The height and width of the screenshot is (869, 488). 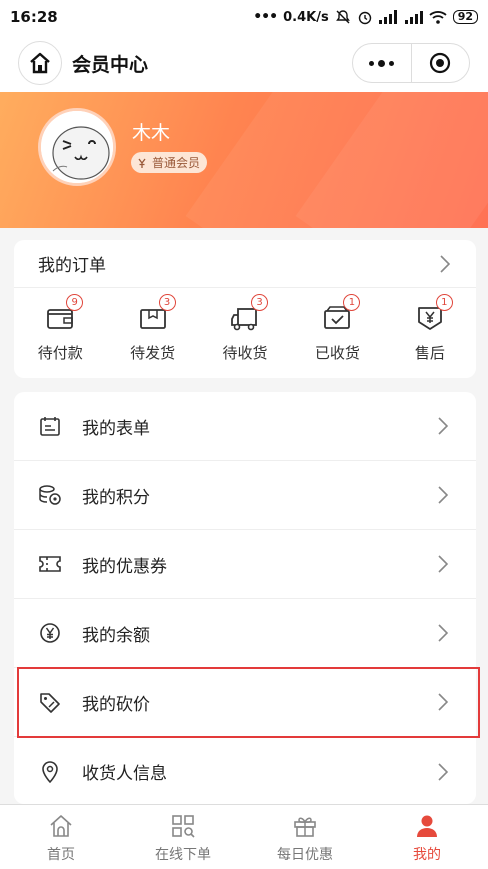 What do you see at coordinates (429, 353) in the screenshot?
I see `order-status-label: 售后` at bounding box center [429, 353].